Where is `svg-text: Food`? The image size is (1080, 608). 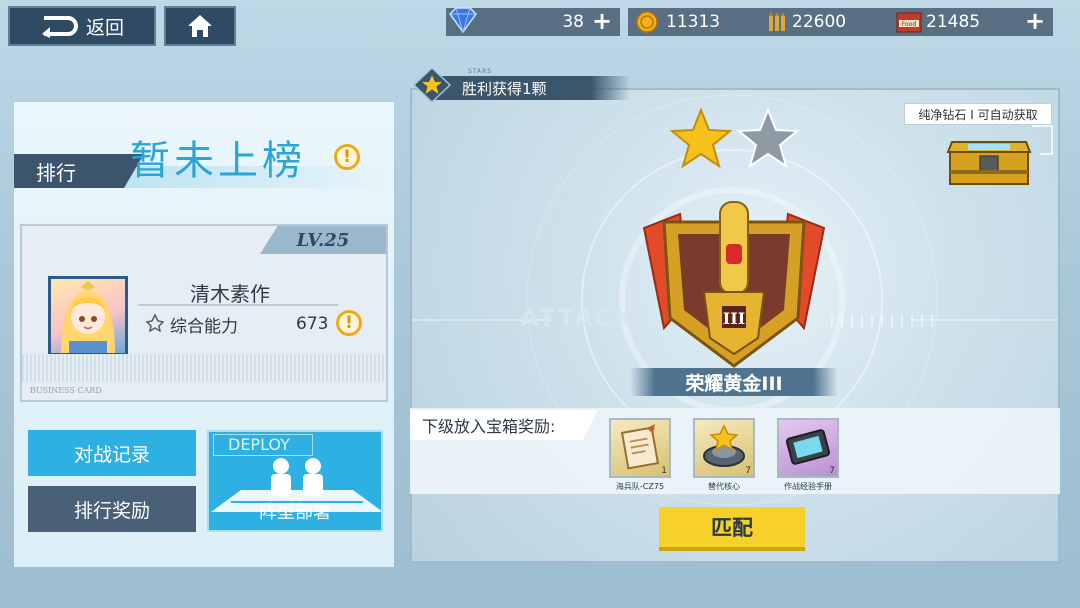
svg-text: Food is located at coordinates (909, 24).